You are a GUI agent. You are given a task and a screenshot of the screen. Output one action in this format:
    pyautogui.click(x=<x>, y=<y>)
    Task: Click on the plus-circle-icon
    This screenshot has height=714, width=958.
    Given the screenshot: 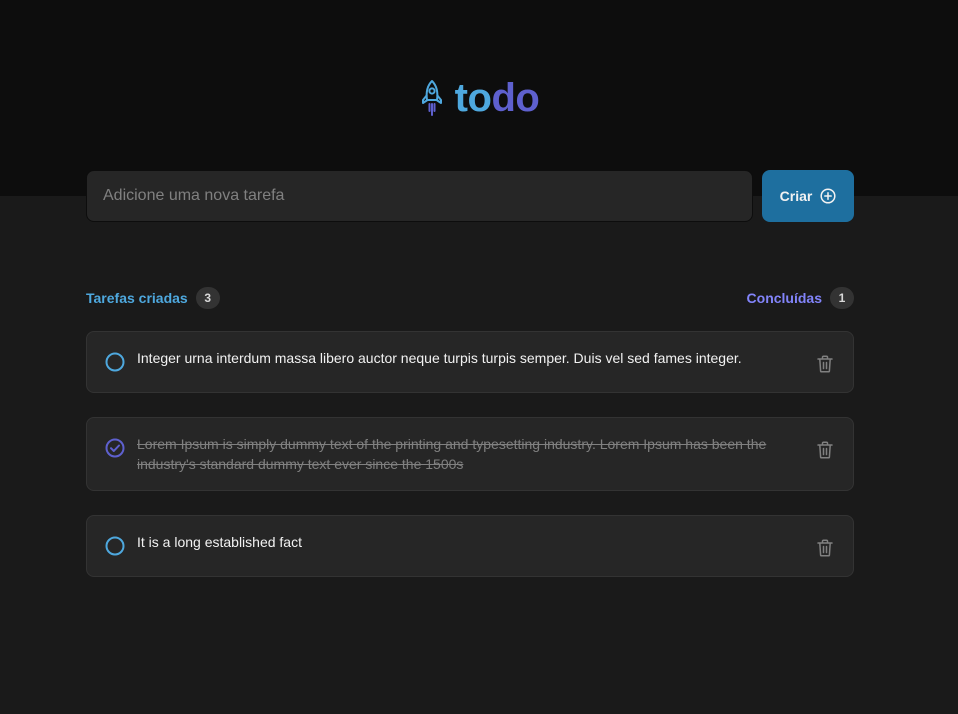 What is the action you would take?
    pyautogui.click(x=828, y=196)
    